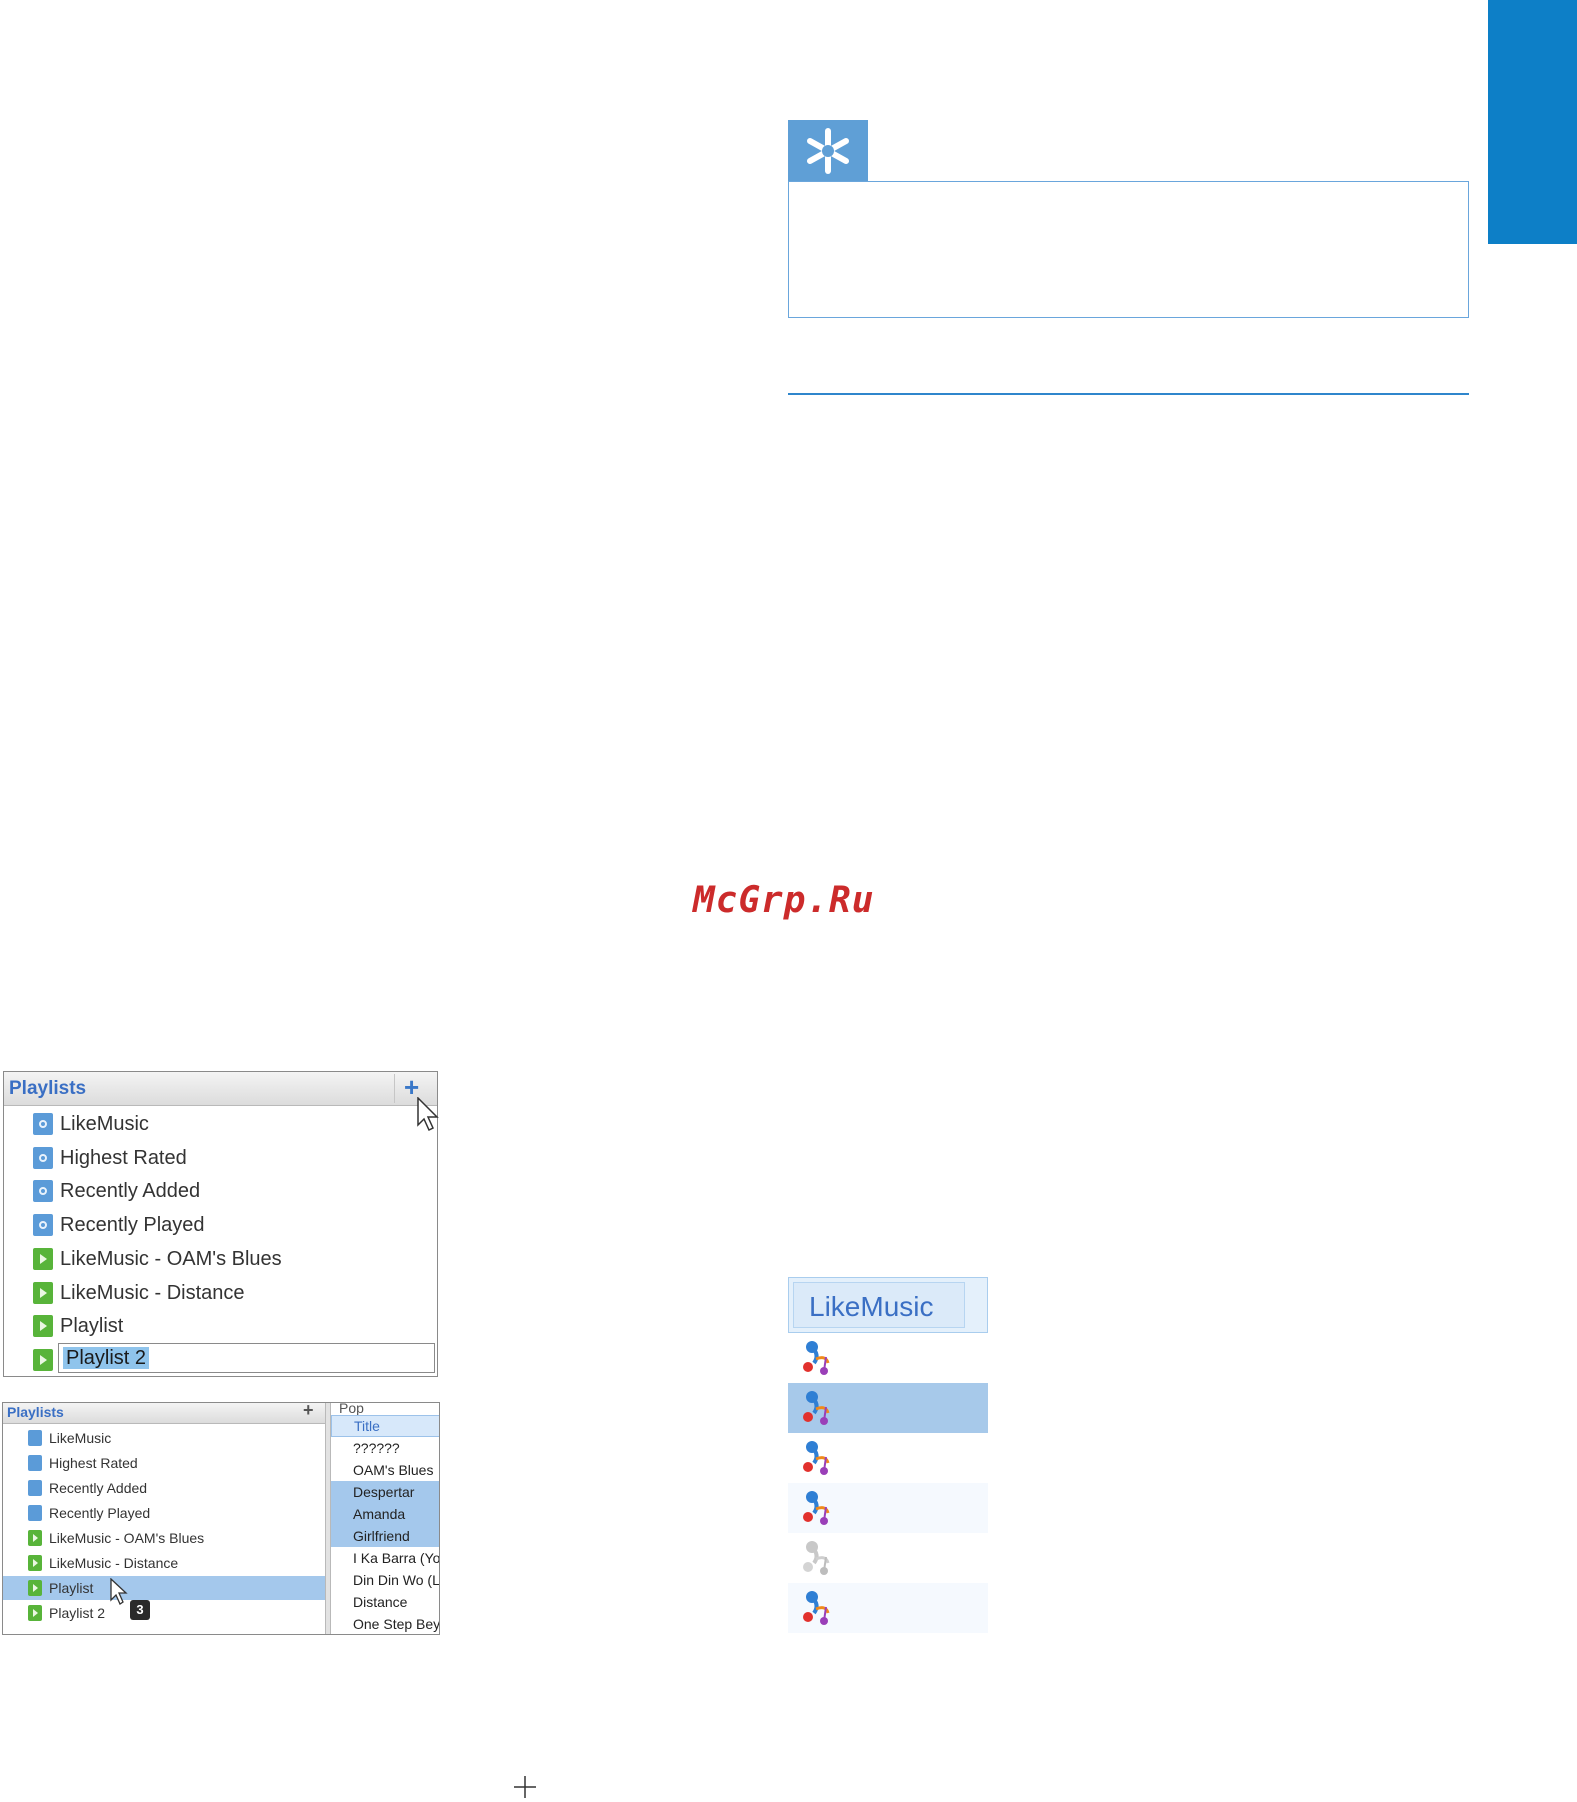  I want to click on playlist-name-input: Playlist 2, so click(246, 1358).